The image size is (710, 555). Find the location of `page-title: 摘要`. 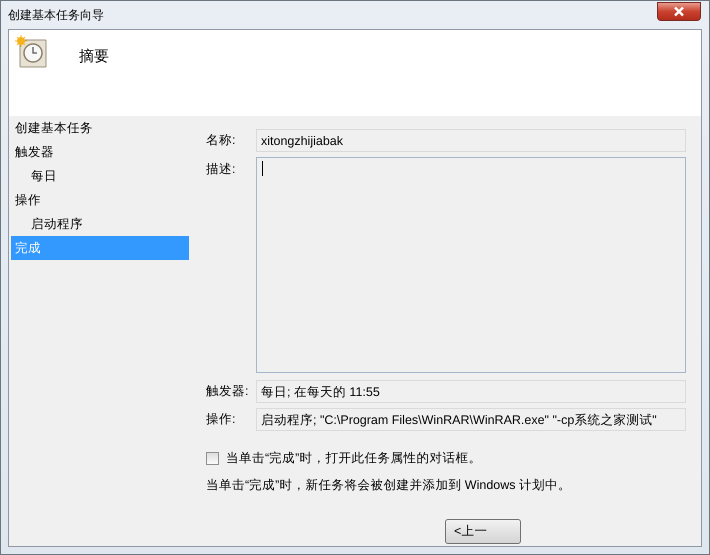

page-title: 摘要 is located at coordinates (94, 56).